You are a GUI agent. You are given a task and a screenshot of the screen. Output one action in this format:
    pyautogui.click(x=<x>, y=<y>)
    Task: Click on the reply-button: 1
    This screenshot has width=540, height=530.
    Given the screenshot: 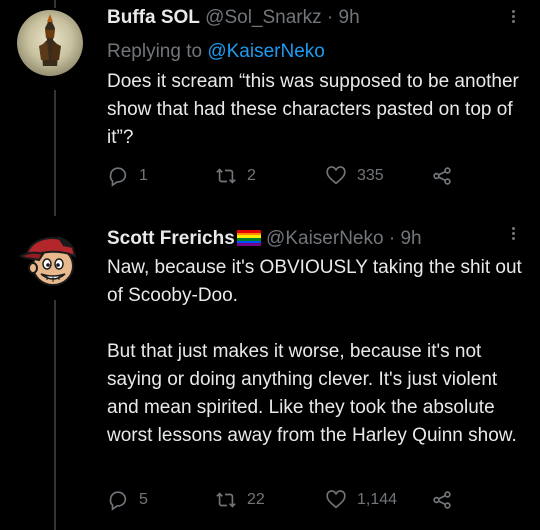 What is the action you would take?
    pyautogui.click(x=127, y=176)
    